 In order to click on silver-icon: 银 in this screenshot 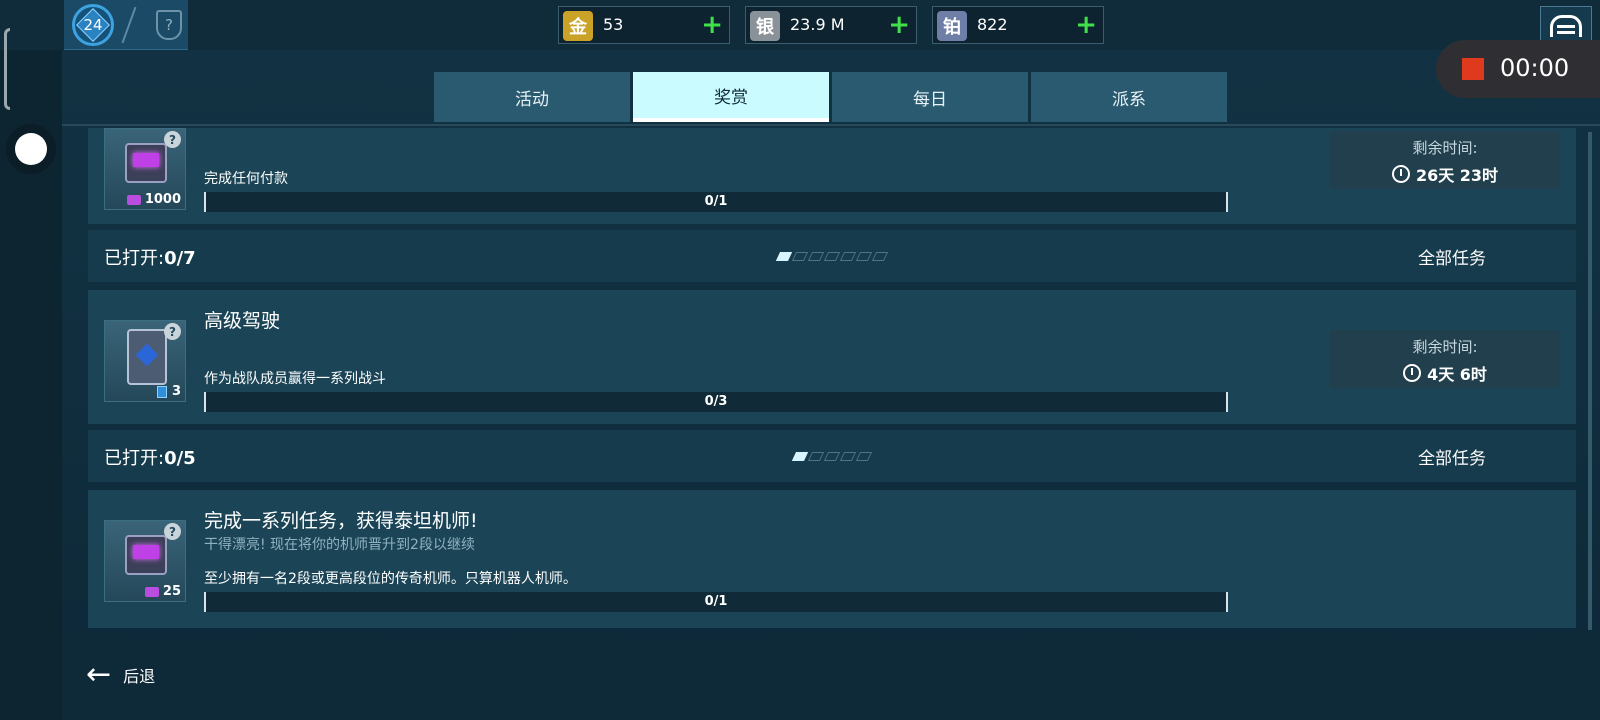, I will do `click(765, 26)`.